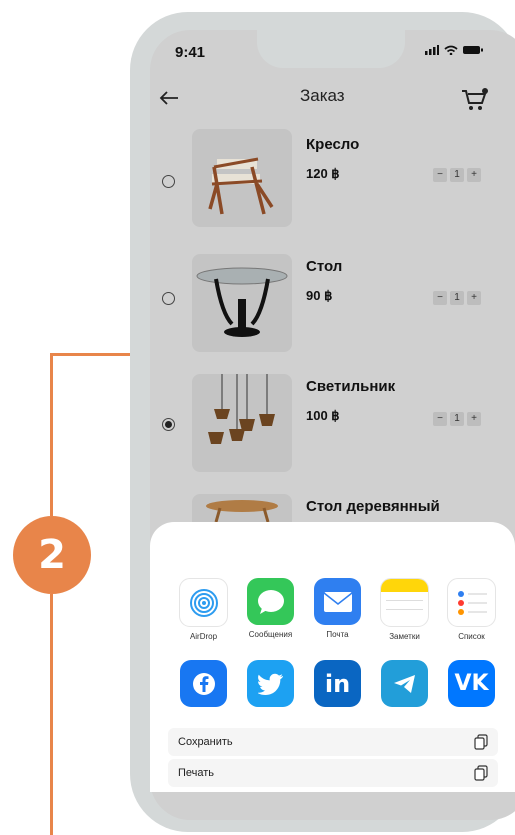  I want to click on share-social-row: in VK, so click(337, 683).